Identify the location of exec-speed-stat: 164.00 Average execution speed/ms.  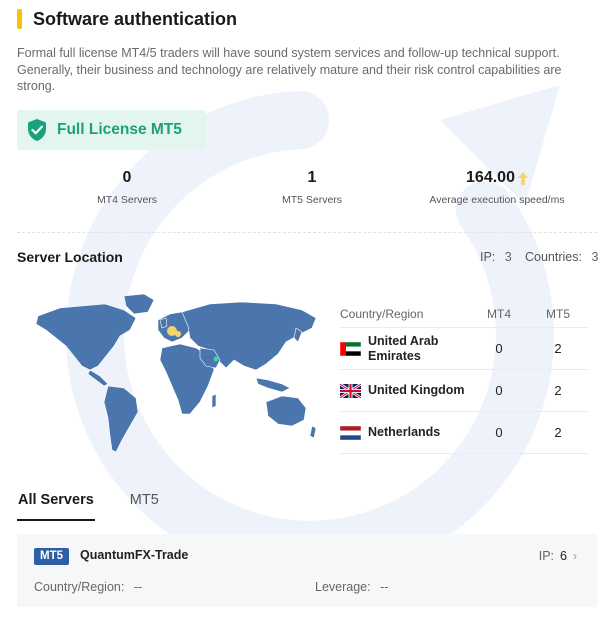
(497, 187).